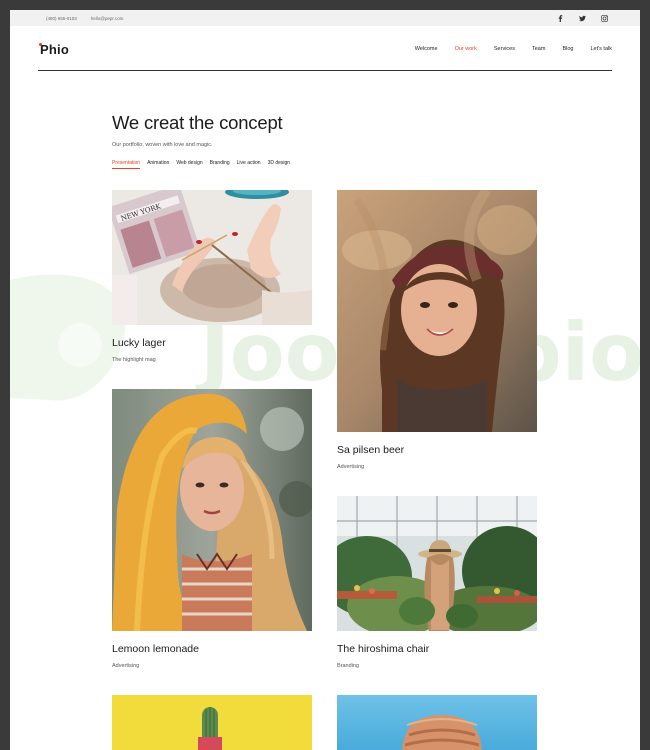 The height and width of the screenshot is (750, 650). What do you see at coordinates (437, 311) in the screenshot?
I see `portfolio-image-smiling-woman` at bounding box center [437, 311].